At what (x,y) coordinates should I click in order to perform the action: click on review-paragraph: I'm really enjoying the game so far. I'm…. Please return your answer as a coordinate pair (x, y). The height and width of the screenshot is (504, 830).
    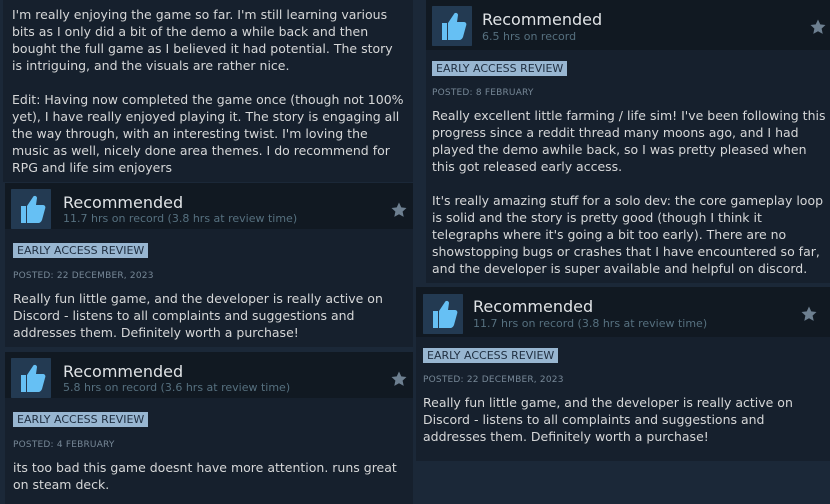
    Looking at the image, I should click on (202, 40).